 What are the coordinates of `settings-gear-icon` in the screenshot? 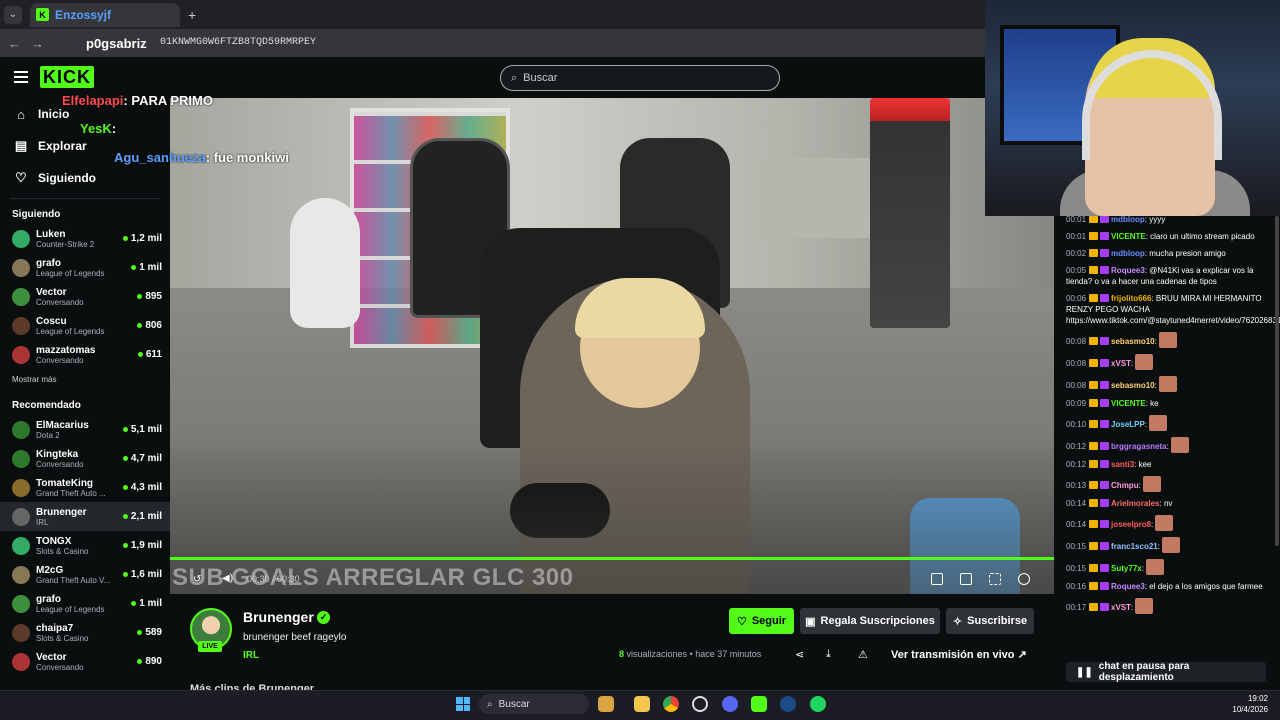 It's located at (1024, 579).